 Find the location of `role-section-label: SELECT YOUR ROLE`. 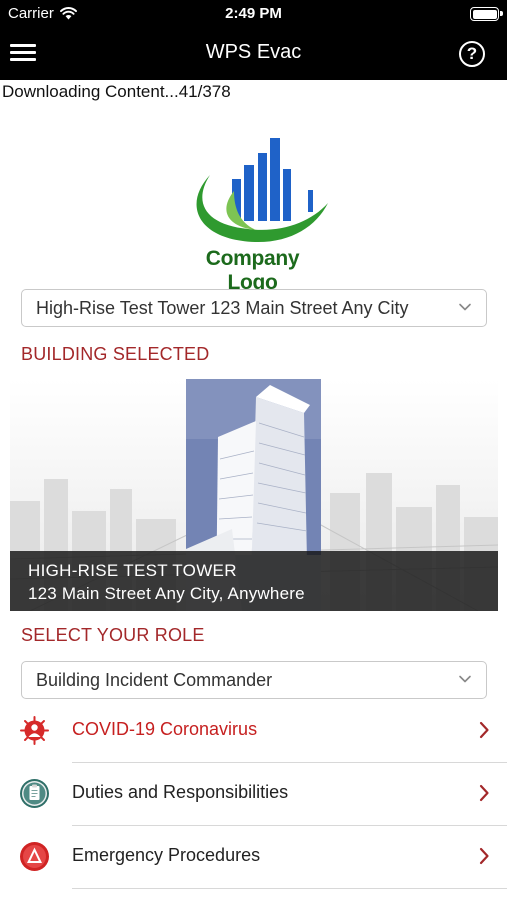

role-section-label: SELECT YOUR ROLE is located at coordinates (113, 635).